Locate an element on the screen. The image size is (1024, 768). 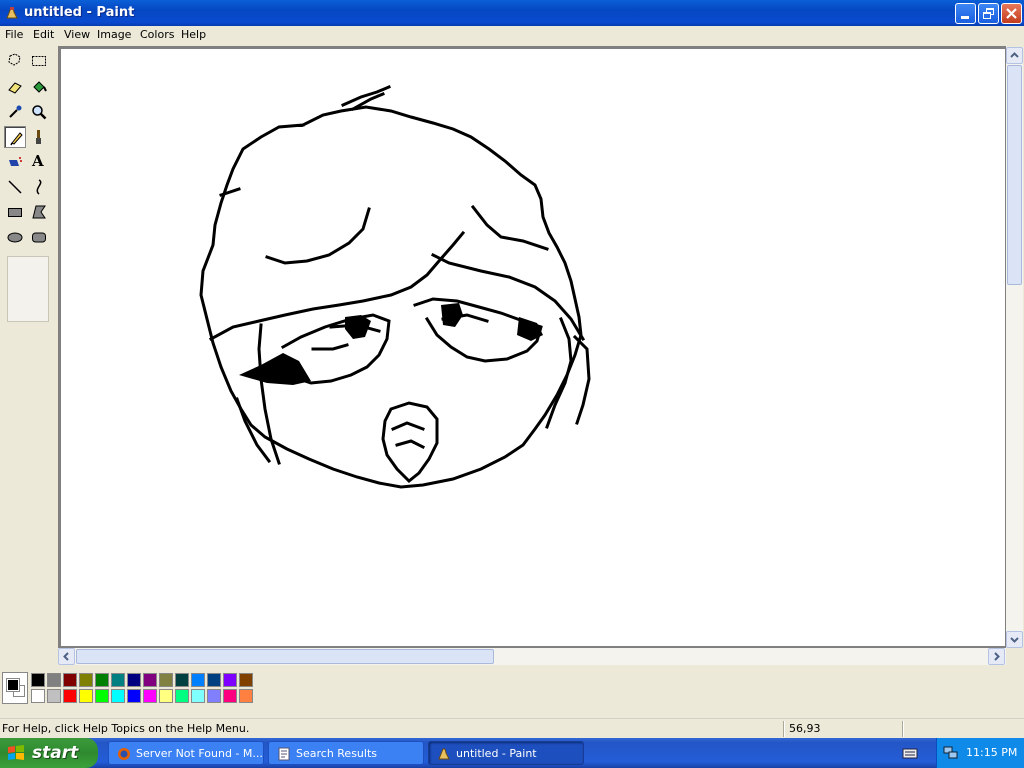
tool-brush is located at coordinates (39, 137).